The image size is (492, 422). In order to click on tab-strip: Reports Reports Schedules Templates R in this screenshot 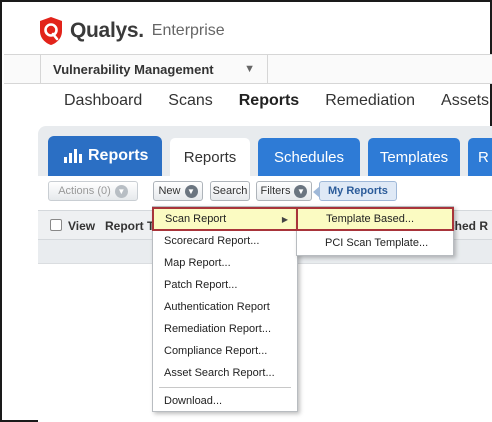, I will do `click(265, 151)`.